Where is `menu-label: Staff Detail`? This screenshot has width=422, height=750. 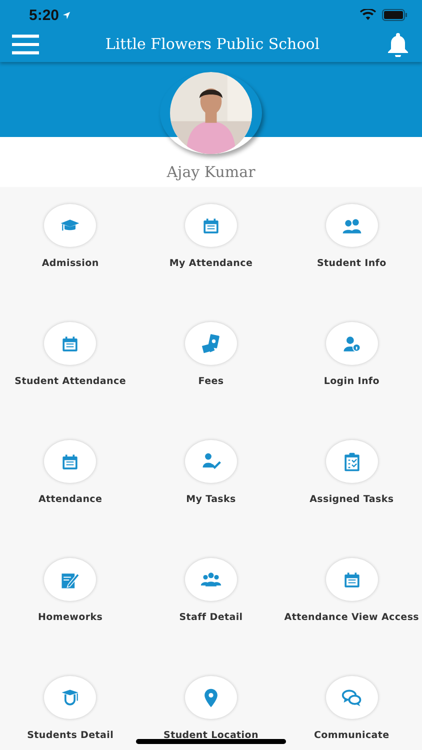 menu-label: Staff Detail is located at coordinates (211, 617).